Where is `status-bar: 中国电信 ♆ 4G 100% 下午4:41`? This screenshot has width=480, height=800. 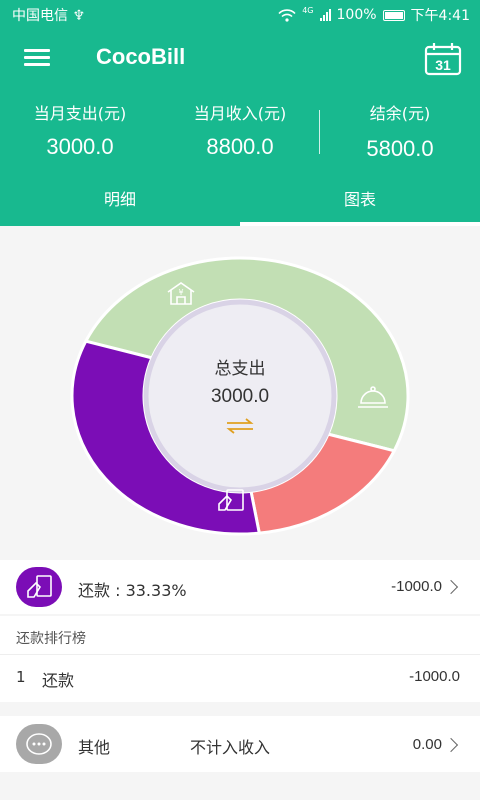 status-bar: 中国电信 ♆ 4G 100% 下午4:41 is located at coordinates (240, 14).